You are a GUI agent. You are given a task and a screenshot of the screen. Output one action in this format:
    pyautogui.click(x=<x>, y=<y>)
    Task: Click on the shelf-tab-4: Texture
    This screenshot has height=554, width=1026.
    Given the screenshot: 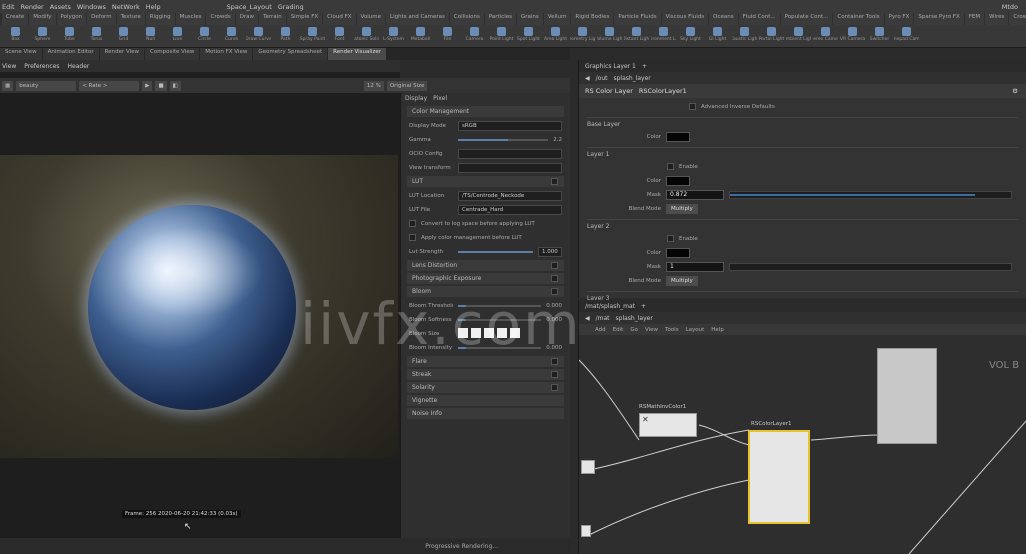 What is the action you would take?
    pyautogui.click(x=130, y=19)
    